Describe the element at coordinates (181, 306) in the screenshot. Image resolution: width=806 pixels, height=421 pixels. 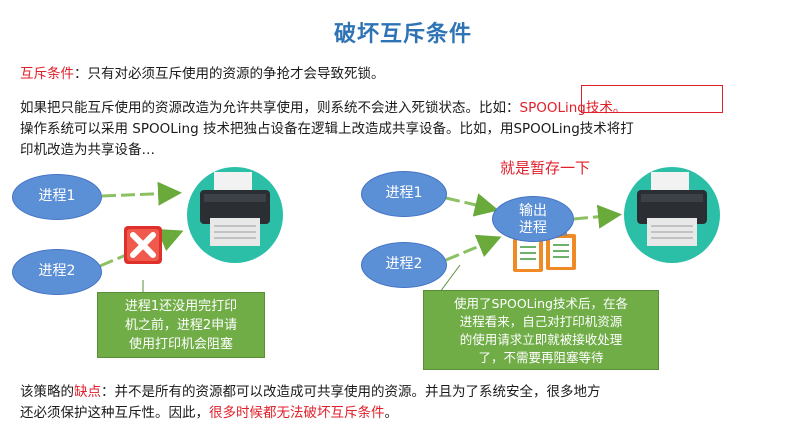
I see `callout-left-line-1: 进程1还没用完打印` at that location.